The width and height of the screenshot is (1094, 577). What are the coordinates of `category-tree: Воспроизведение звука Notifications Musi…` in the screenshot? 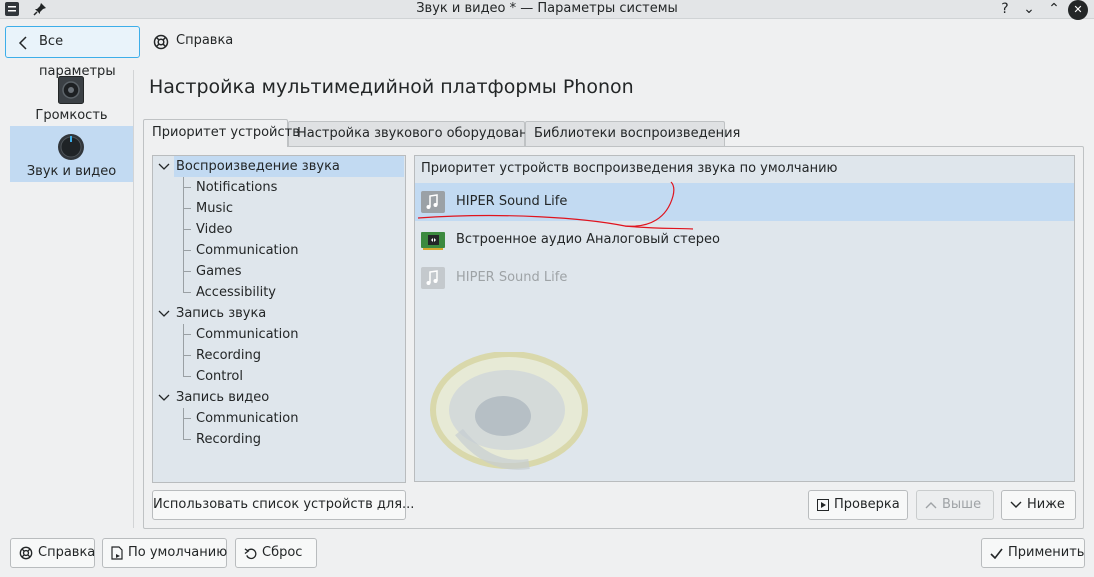 It's located at (279, 319).